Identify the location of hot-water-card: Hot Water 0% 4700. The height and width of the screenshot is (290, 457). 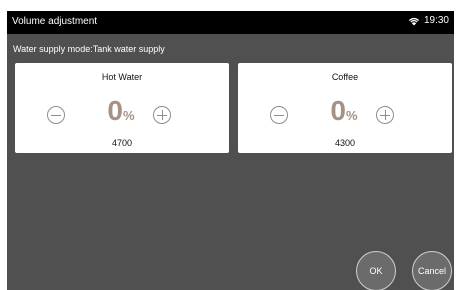
(122, 108).